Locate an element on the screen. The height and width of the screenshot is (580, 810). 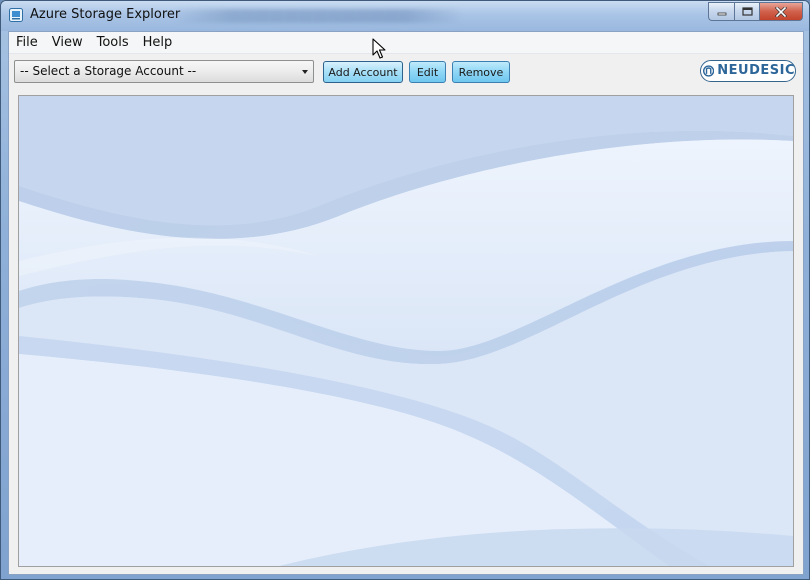
edit-account-button: Edit is located at coordinates (427, 72).